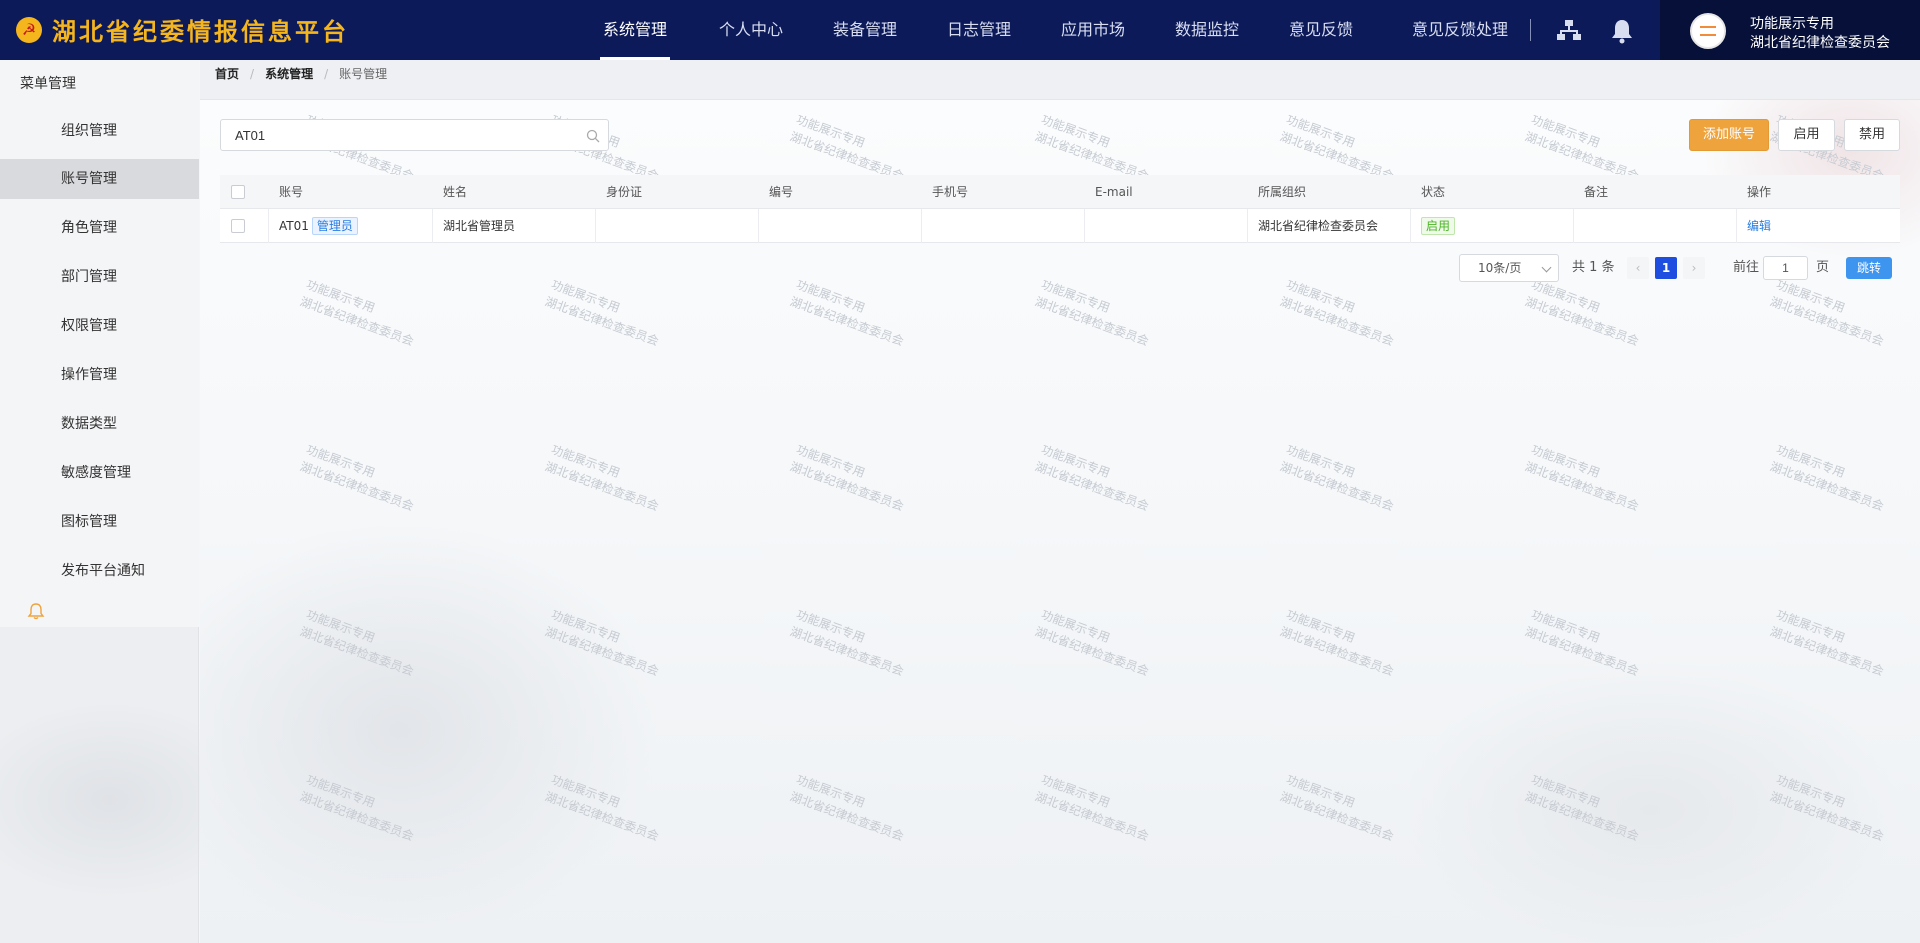 Image resolution: width=1920 pixels, height=943 pixels. What do you see at coordinates (99, 228) in the screenshot?
I see `sidebar-item-roles: 角色管理` at bounding box center [99, 228].